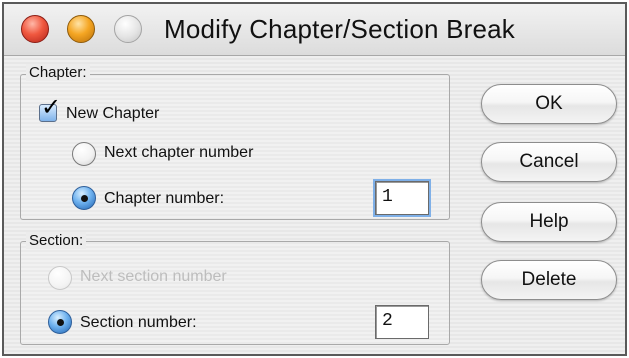  What do you see at coordinates (58, 72) in the screenshot?
I see `chapter-legend: Chapter:` at bounding box center [58, 72].